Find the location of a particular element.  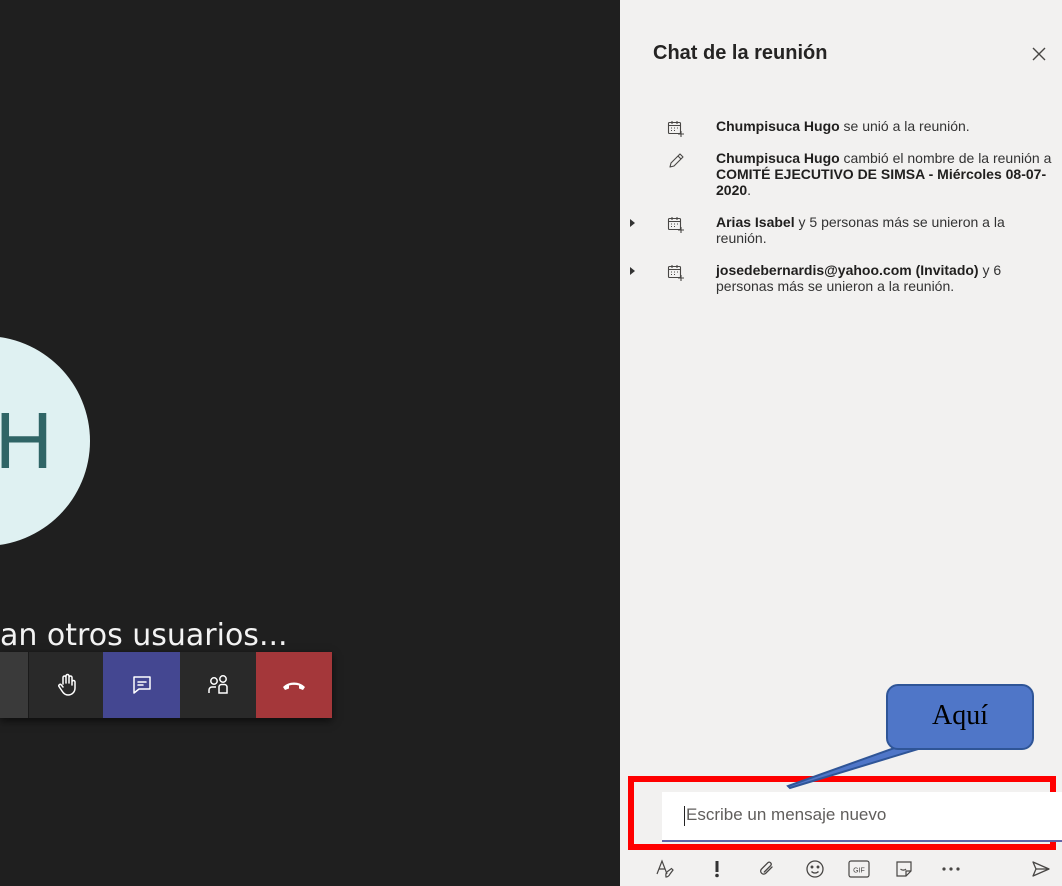

panel-title: Chat de la reunión is located at coordinates (740, 53).